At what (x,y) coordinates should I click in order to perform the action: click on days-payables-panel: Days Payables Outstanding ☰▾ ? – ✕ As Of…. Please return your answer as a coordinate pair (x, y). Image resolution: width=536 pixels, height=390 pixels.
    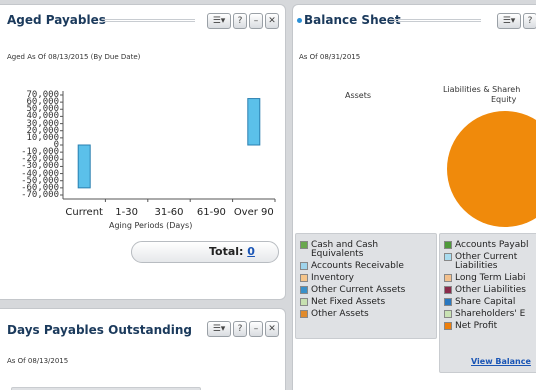
    Looking at the image, I should click on (143, 349).